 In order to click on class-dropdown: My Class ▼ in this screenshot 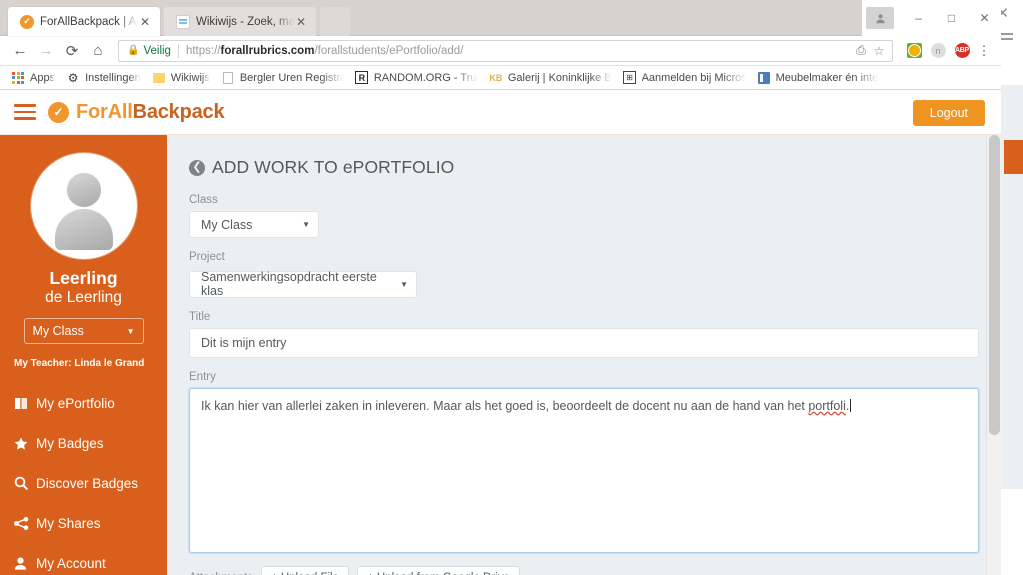, I will do `click(254, 224)`.